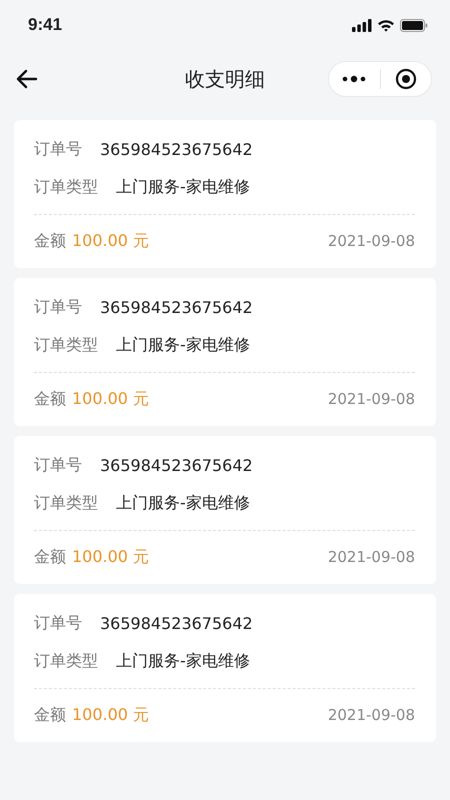 This screenshot has height=800, width=450. What do you see at coordinates (354, 79) in the screenshot?
I see `more-icon` at bounding box center [354, 79].